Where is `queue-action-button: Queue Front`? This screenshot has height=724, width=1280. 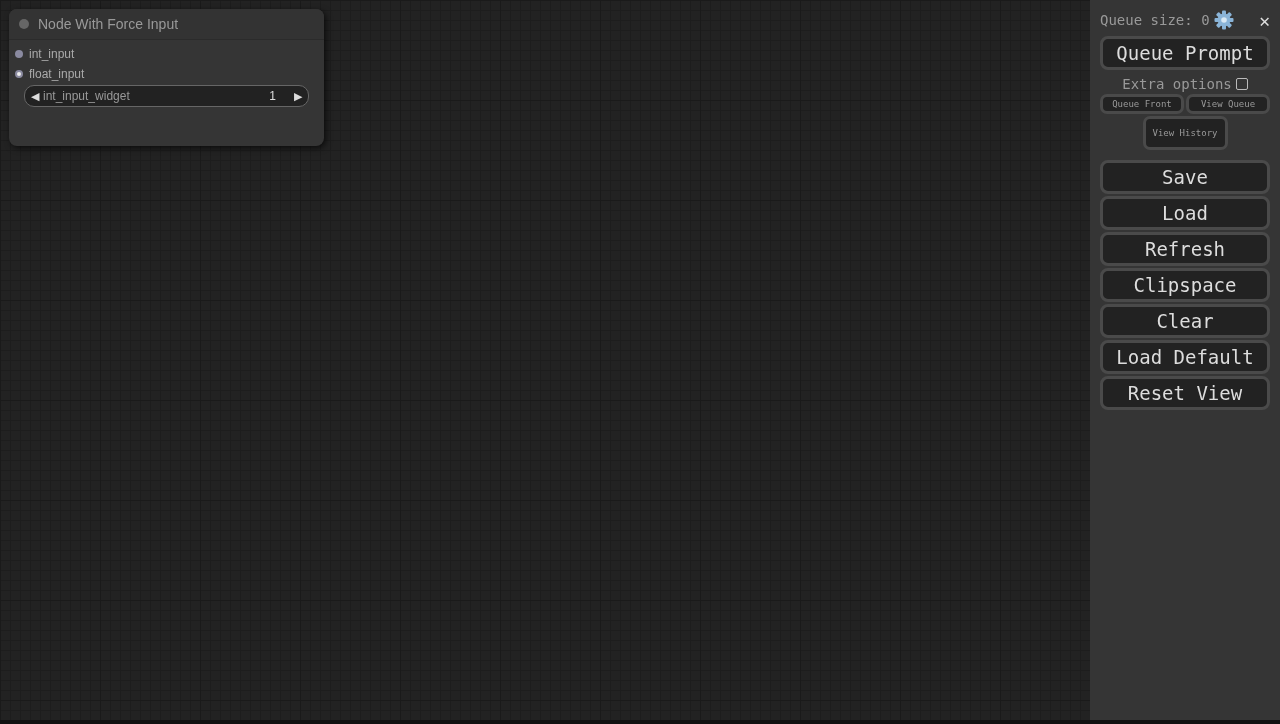 queue-action-button: Queue Front is located at coordinates (1142, 104).